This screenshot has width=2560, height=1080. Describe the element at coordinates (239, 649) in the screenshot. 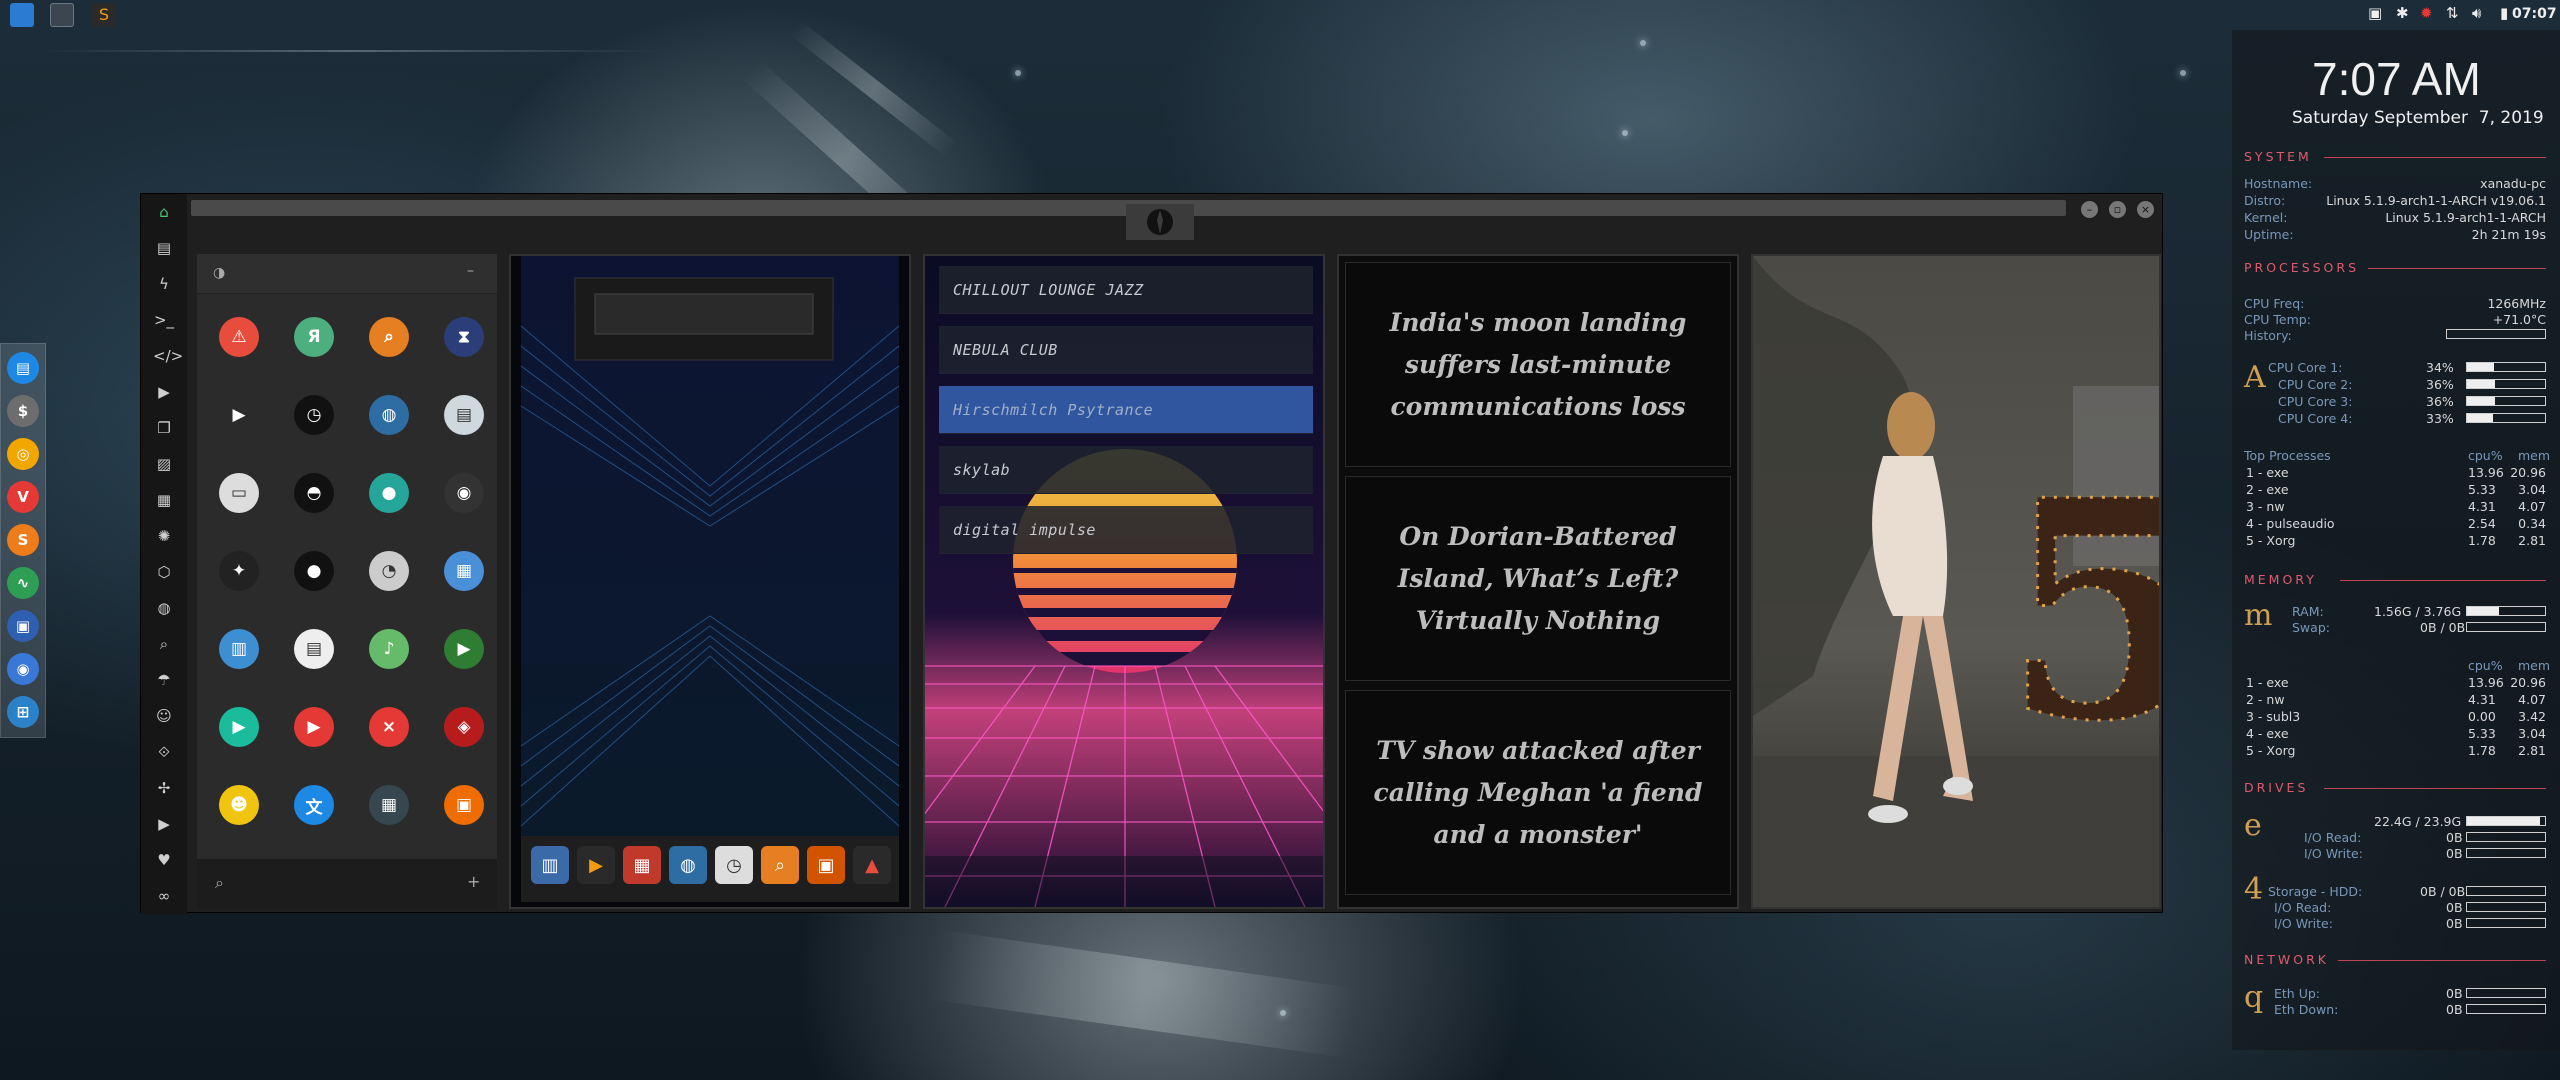

I see `books-app-icon: ▥` at that location.